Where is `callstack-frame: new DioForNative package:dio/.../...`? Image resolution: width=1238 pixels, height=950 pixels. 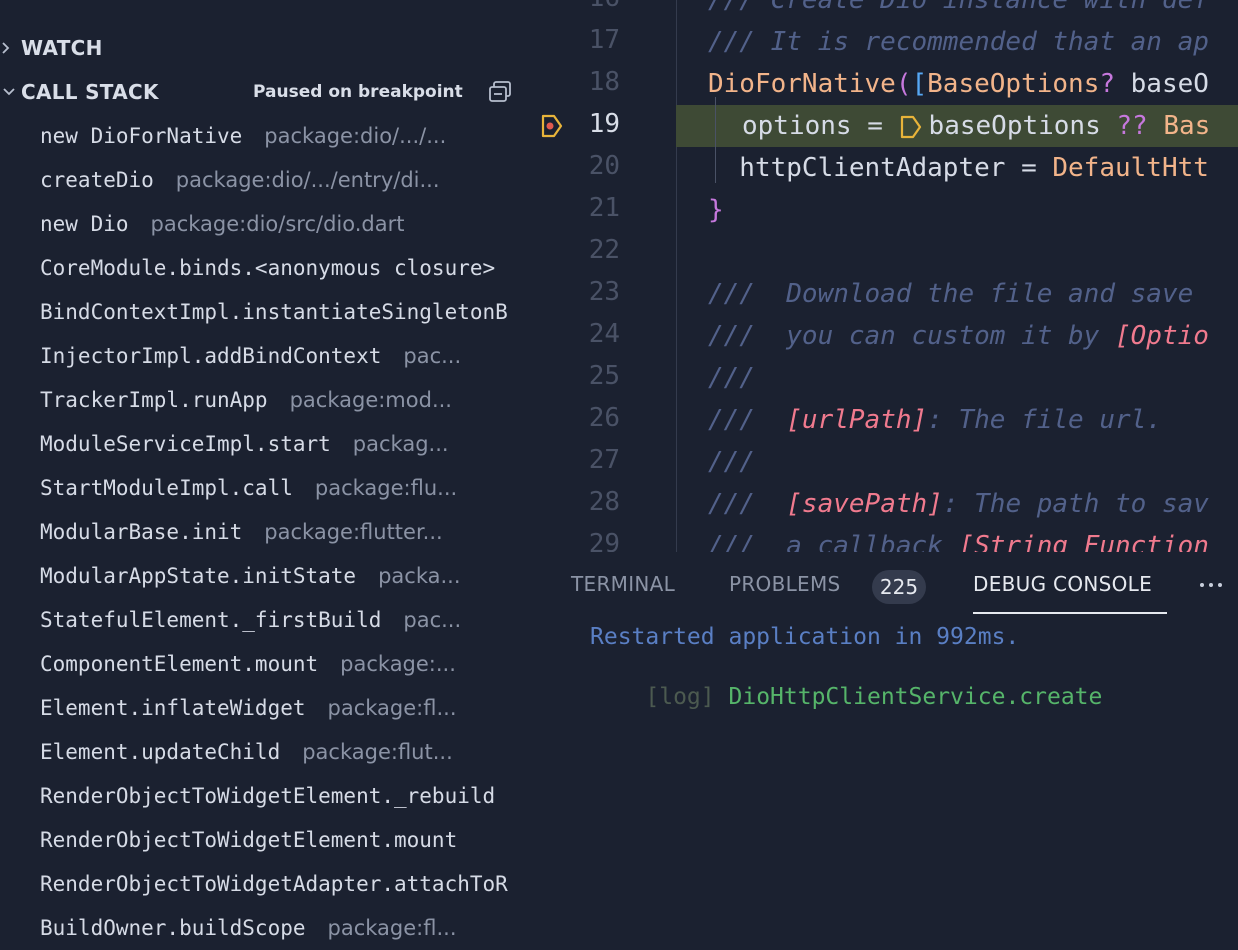 callstack-frame: new DioForNative package:dio/.../... is located at coordinates (265, 136).